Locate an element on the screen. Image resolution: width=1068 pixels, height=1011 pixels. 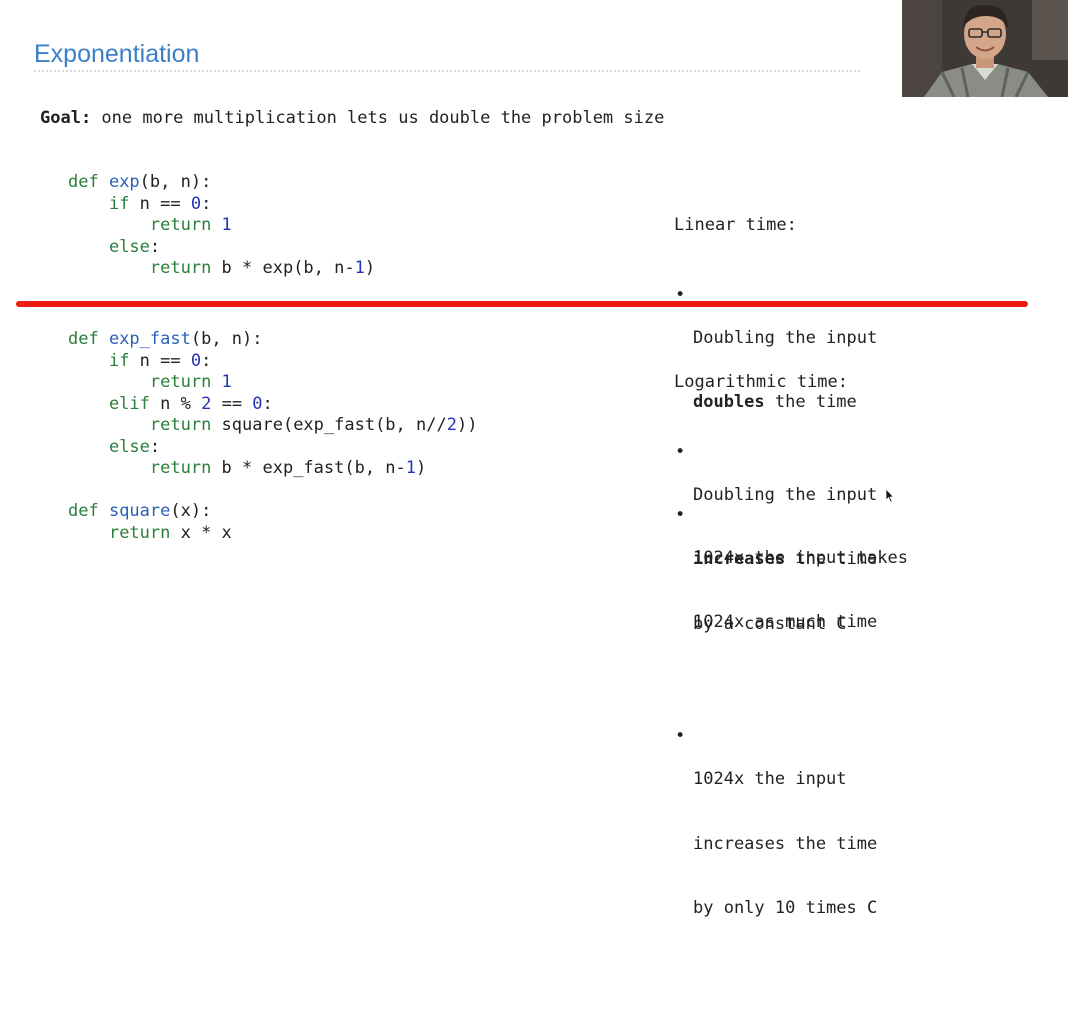
code-line: return b * exp(b, n-1) is located at coordinates (221, 269).